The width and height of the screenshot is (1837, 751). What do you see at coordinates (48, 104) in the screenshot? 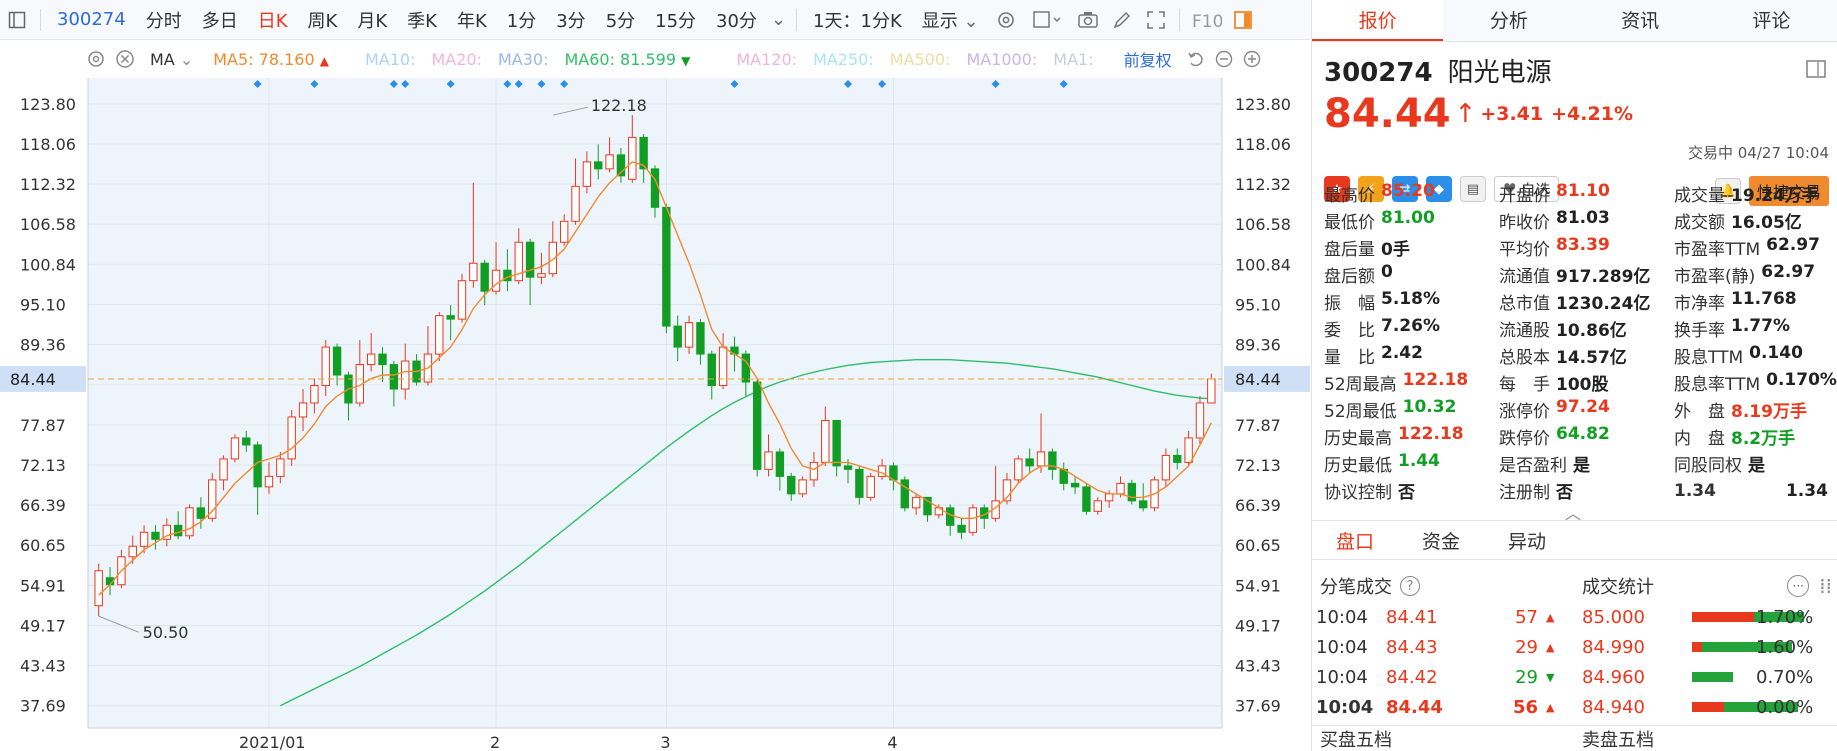
I see `y-tick-label-left: 123.80` at bounding box center [48, 104].